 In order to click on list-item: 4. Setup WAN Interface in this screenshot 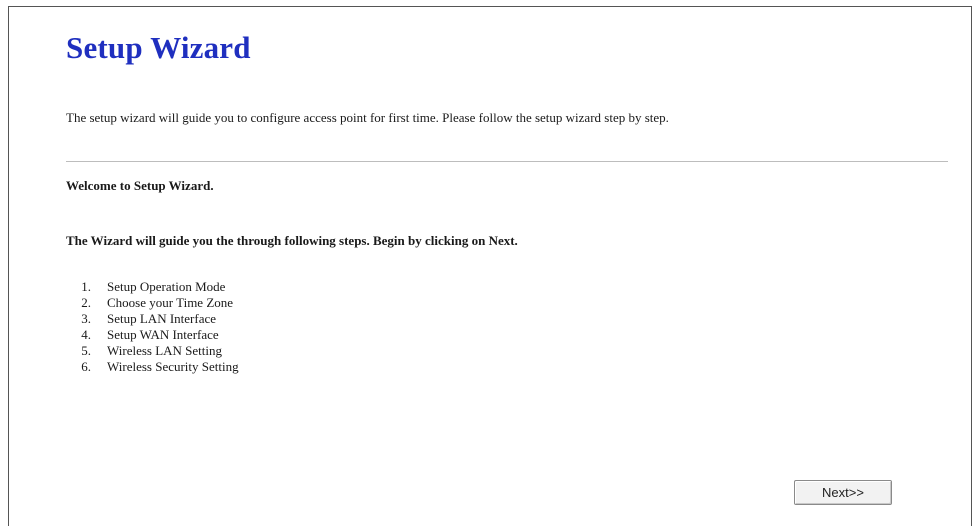, I will do `click(154, 335)`.